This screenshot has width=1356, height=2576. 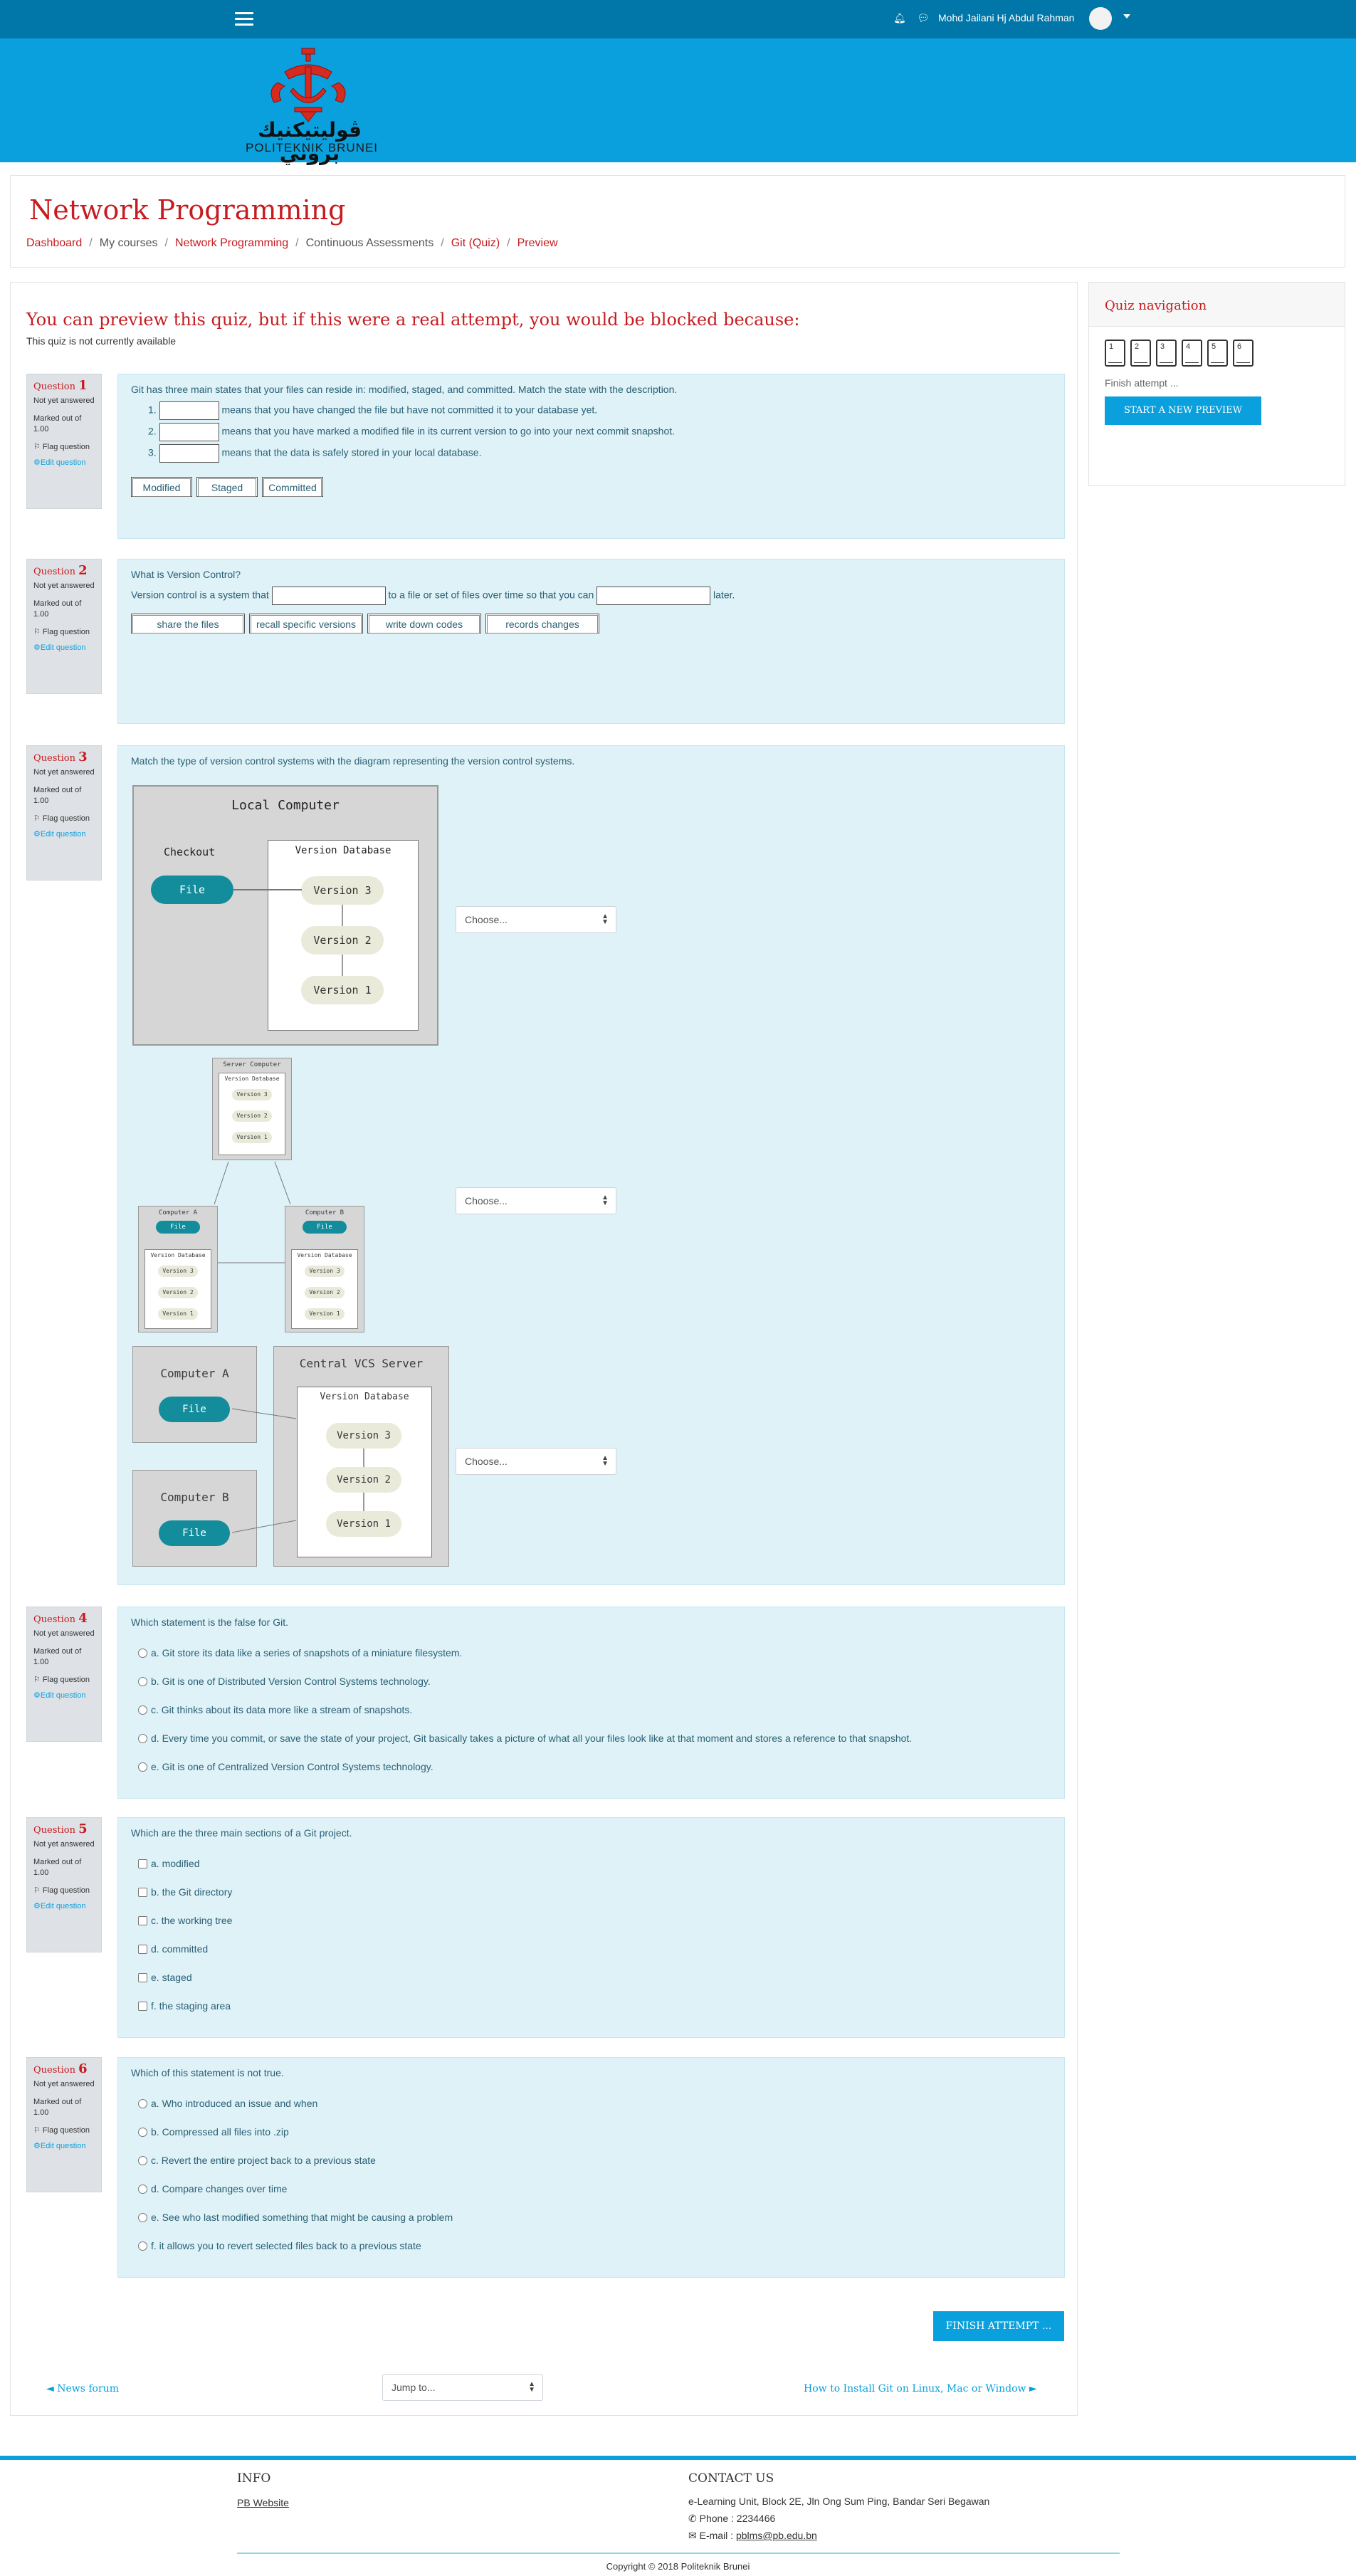 What do you see at coordinates (165, 1978) in the screenshot?
I see `answer-option: e. staged` at bounding box center [165, 1978].